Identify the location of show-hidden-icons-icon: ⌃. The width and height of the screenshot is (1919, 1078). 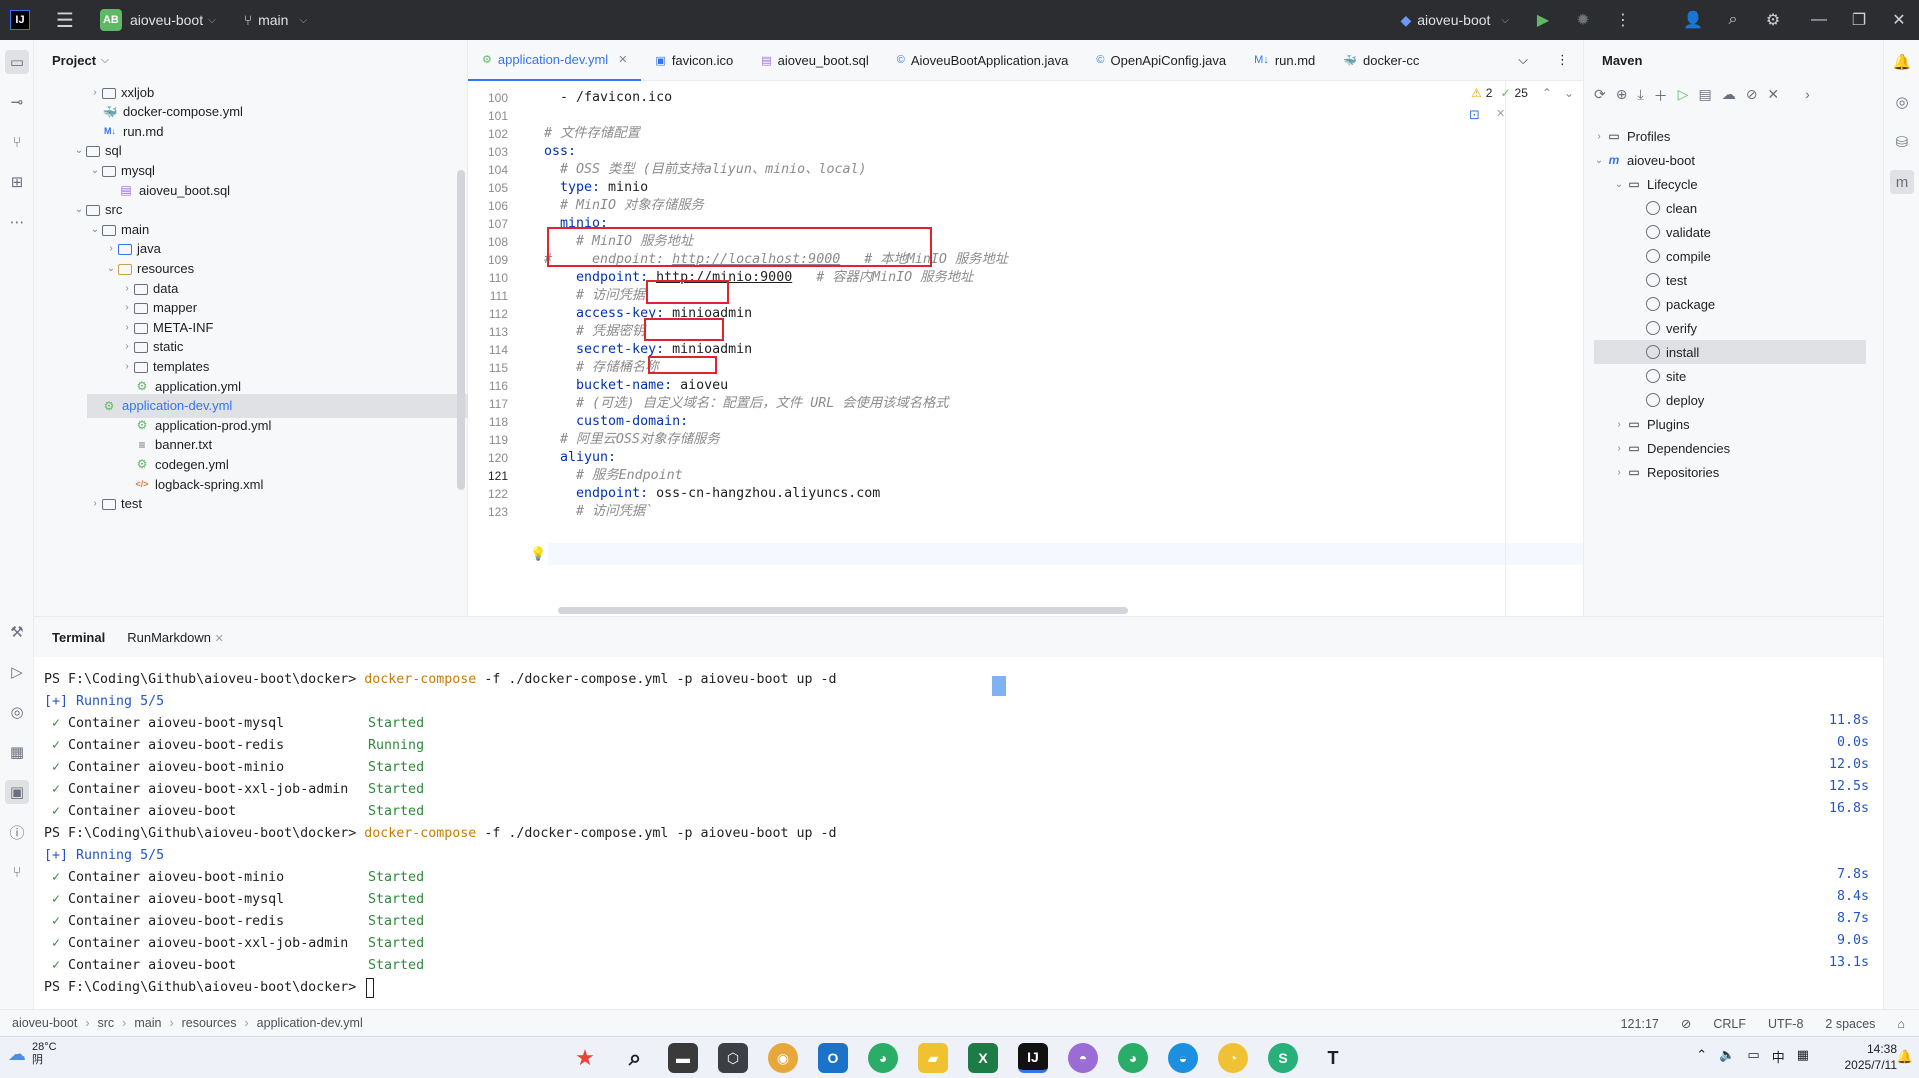
(1701, 1056).